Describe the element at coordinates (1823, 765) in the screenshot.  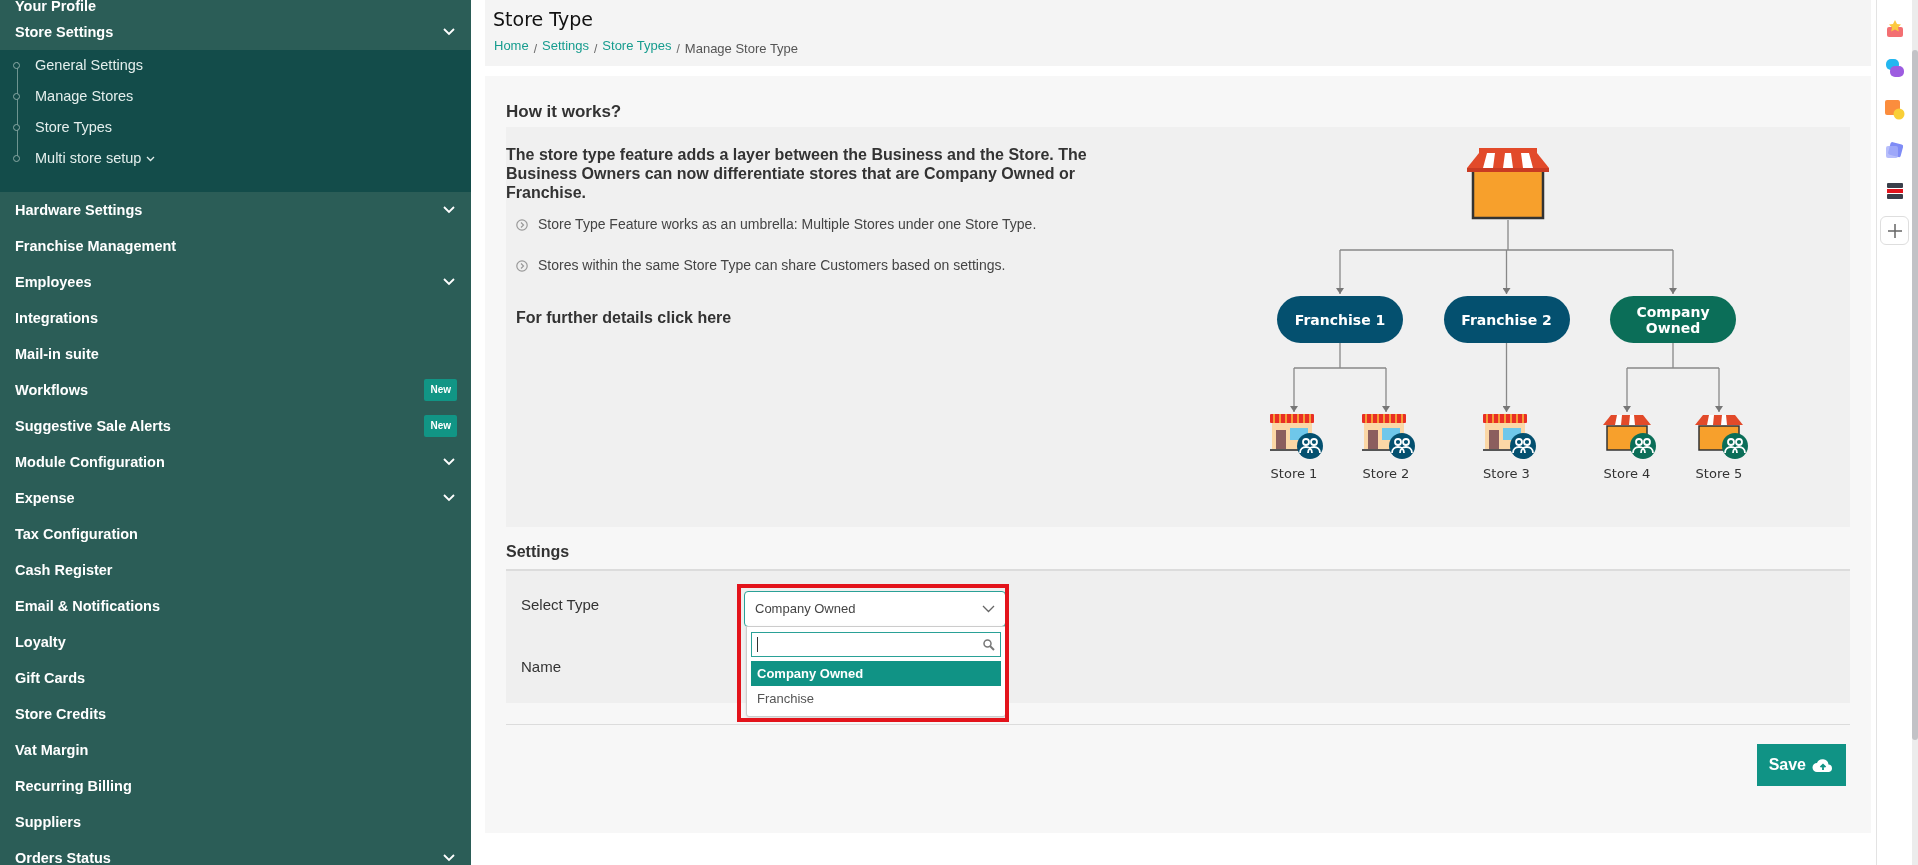
I see `cloud-upload-icon` at that location.